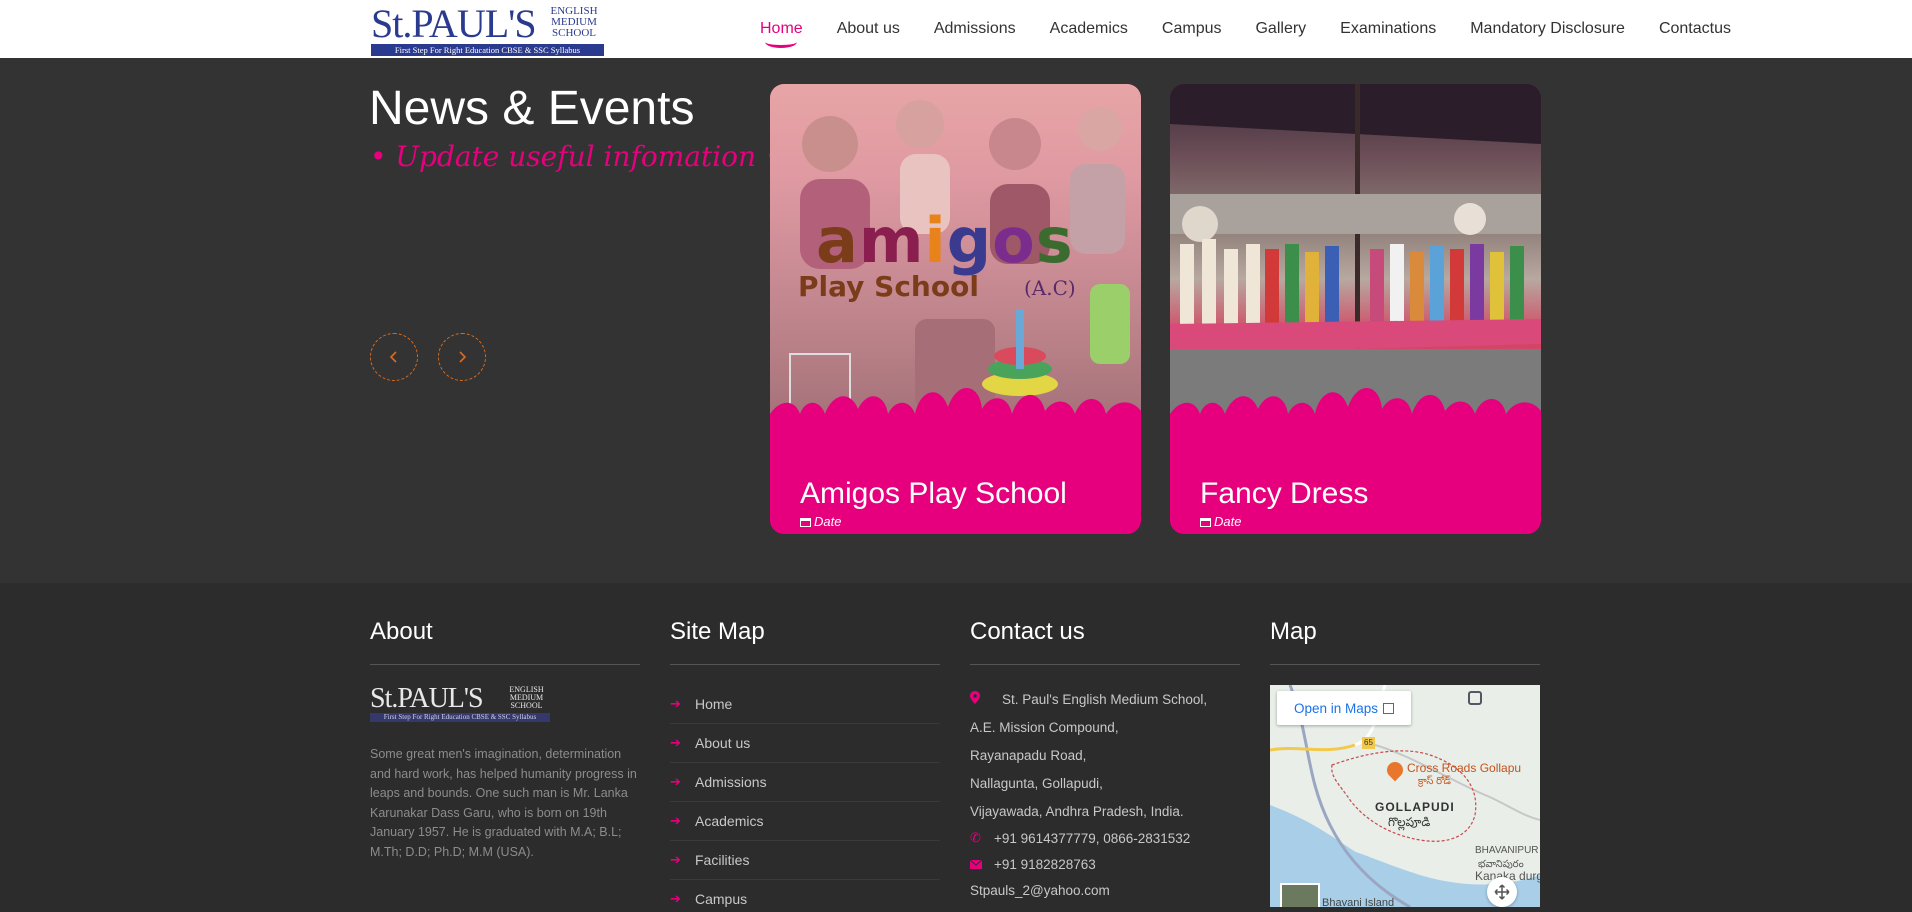  What do you see at coordinates (1409, 822) in the screenshot?
I see `map-label-gollapudi-te: గొల్లపూడి` at bounding box center [1409, 822].